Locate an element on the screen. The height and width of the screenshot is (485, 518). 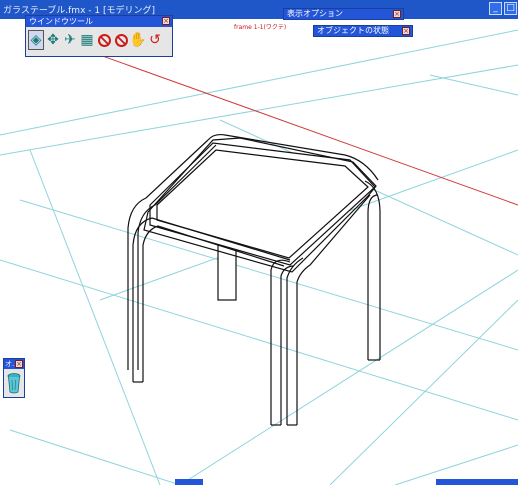
walk-view-icon: ✈ is located at coordinates (70, 40).